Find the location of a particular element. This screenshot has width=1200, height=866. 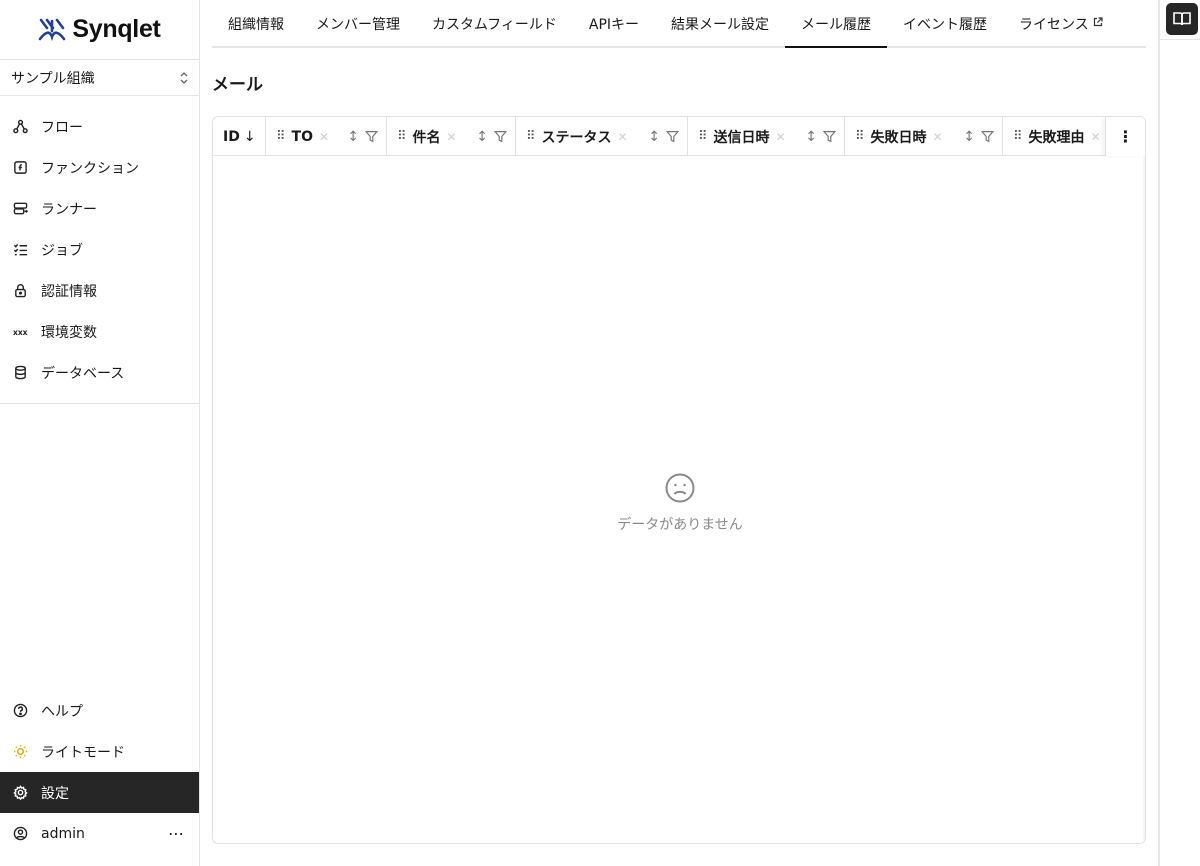

synqlet-logo-icon is located at coordinates (52, 29).